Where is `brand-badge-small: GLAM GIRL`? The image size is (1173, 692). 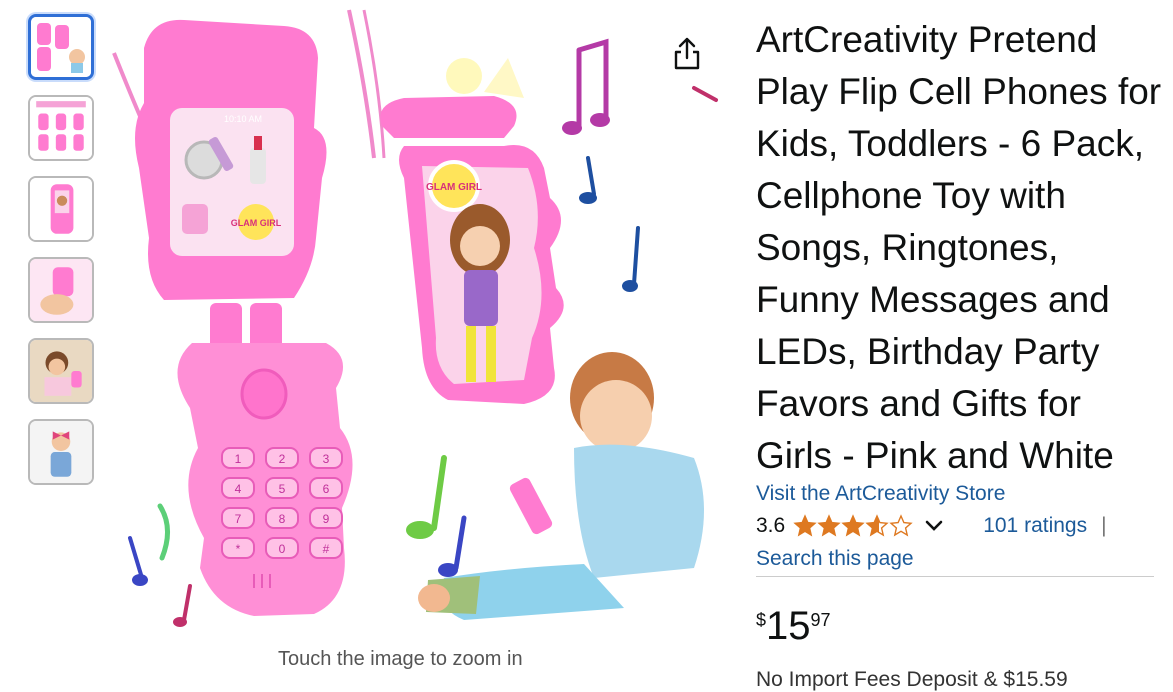
brand-badge-small: GLAM GIRL is located at coordinates (256, 223).